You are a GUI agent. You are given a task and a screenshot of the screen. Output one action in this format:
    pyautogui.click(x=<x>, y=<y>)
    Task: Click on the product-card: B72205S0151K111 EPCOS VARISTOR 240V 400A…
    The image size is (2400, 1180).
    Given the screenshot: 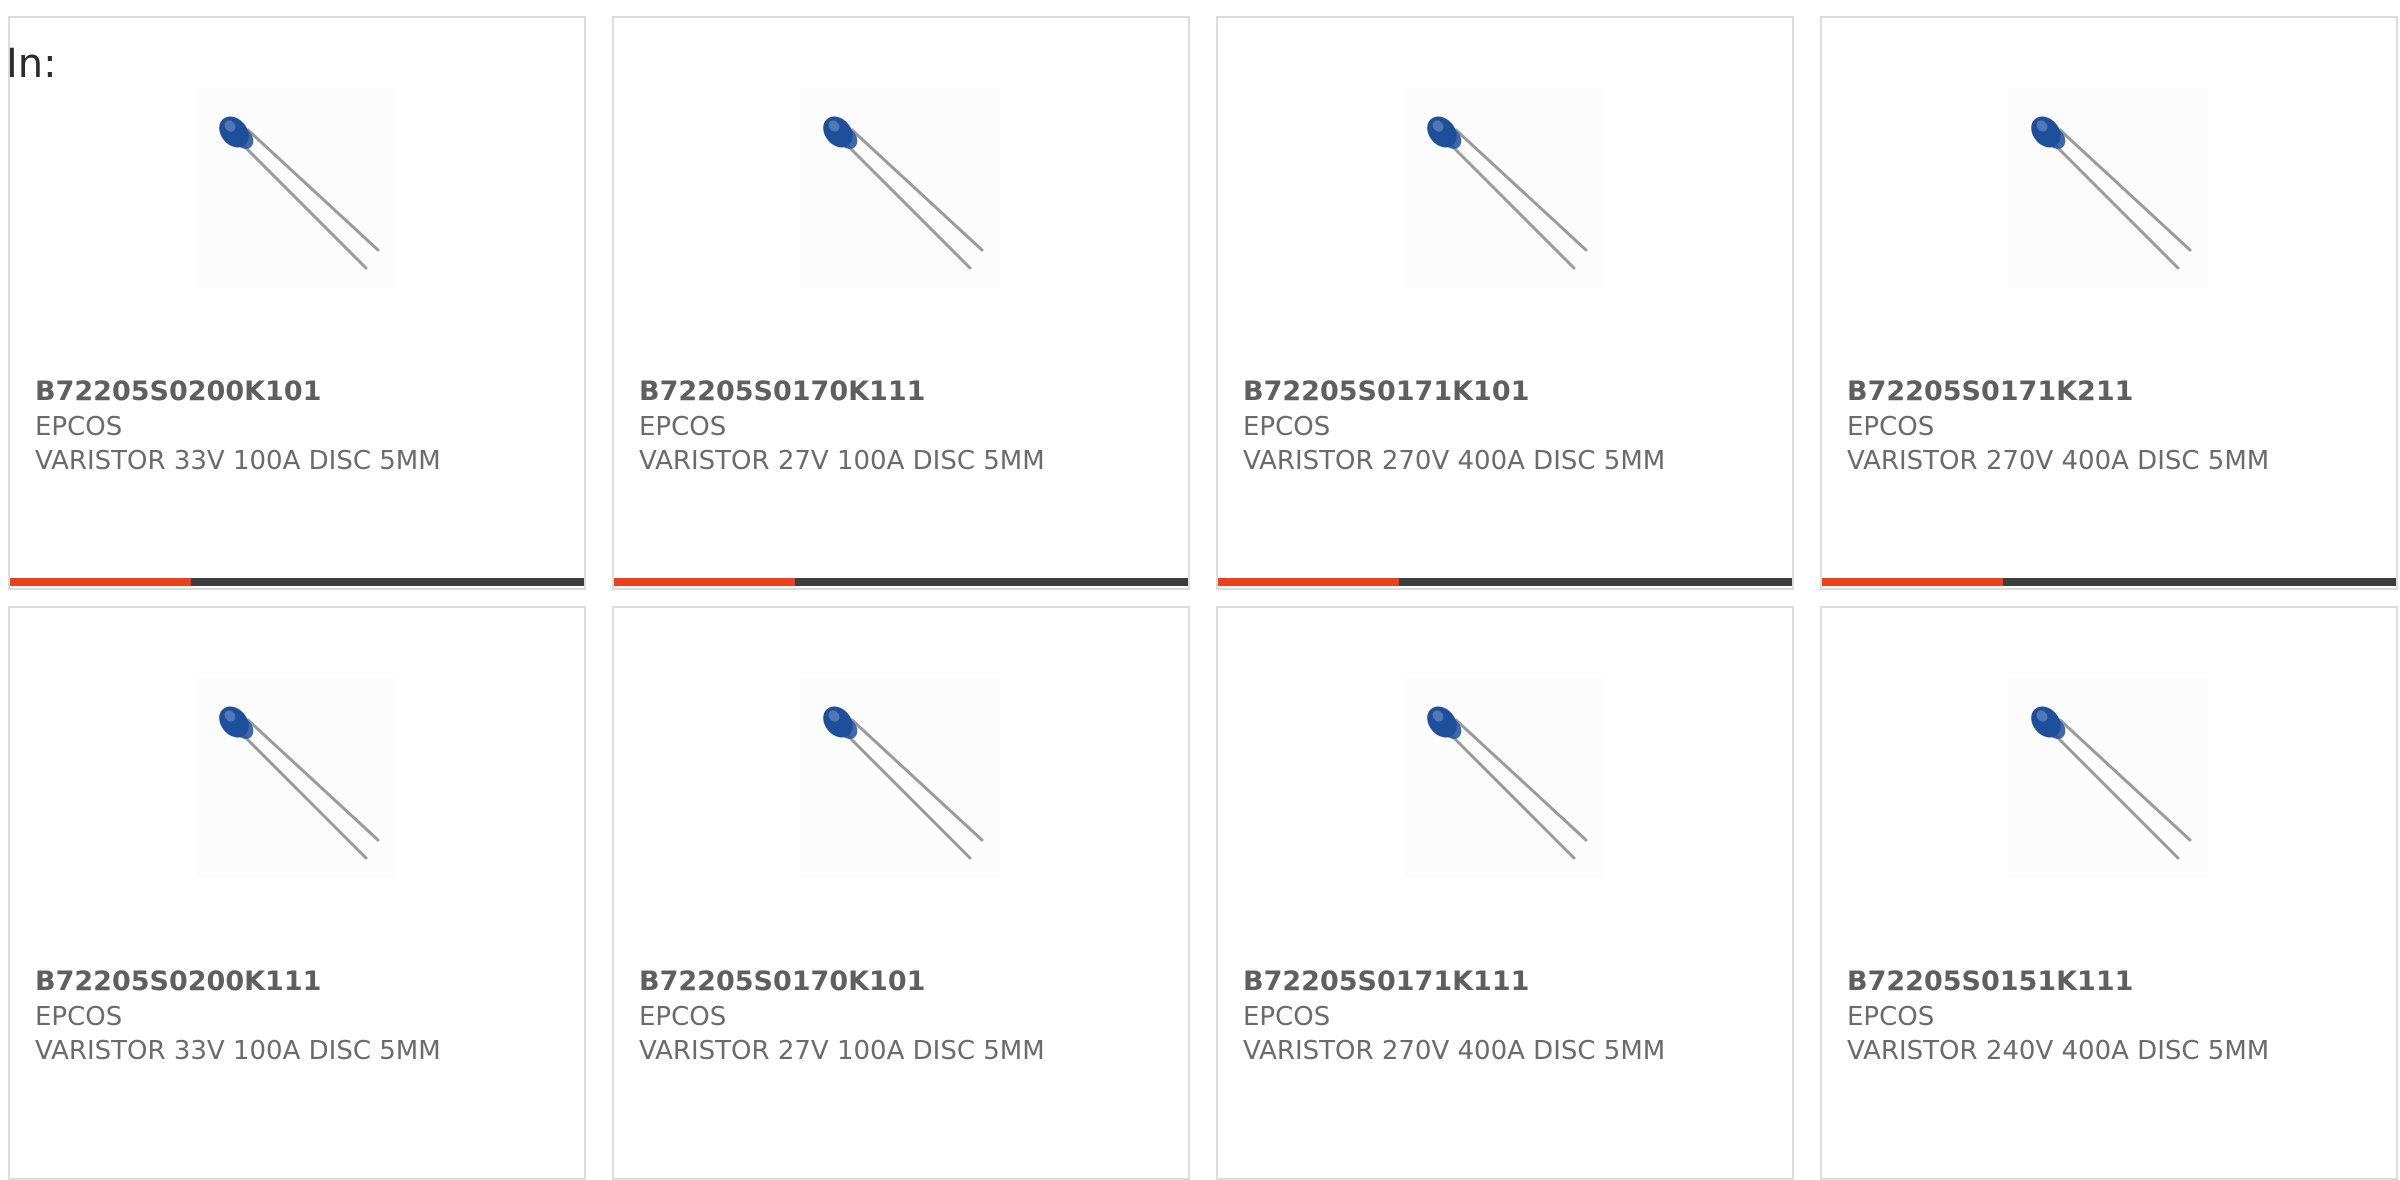 What is the action you would take?
    pyautogui.click(x=2109, y=893)
    